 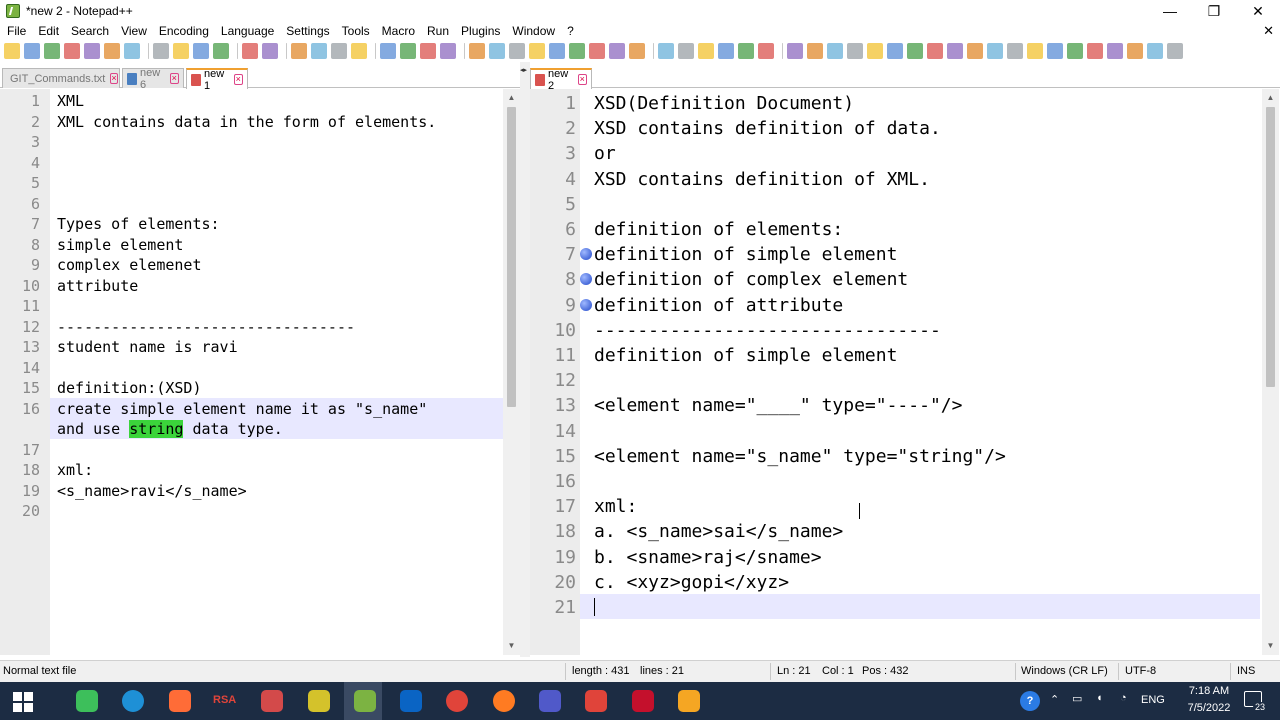 I want to click on text-line: --------------------------------, so click(x=767, y=330).